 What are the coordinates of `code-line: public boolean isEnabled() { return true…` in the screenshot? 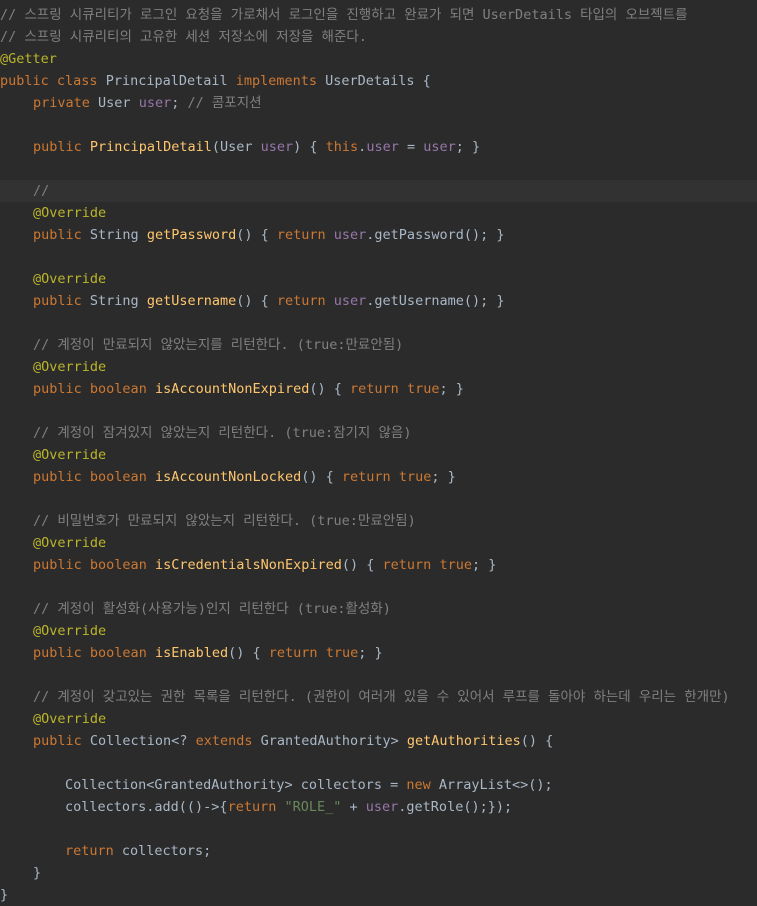 It's located at (378, 653).